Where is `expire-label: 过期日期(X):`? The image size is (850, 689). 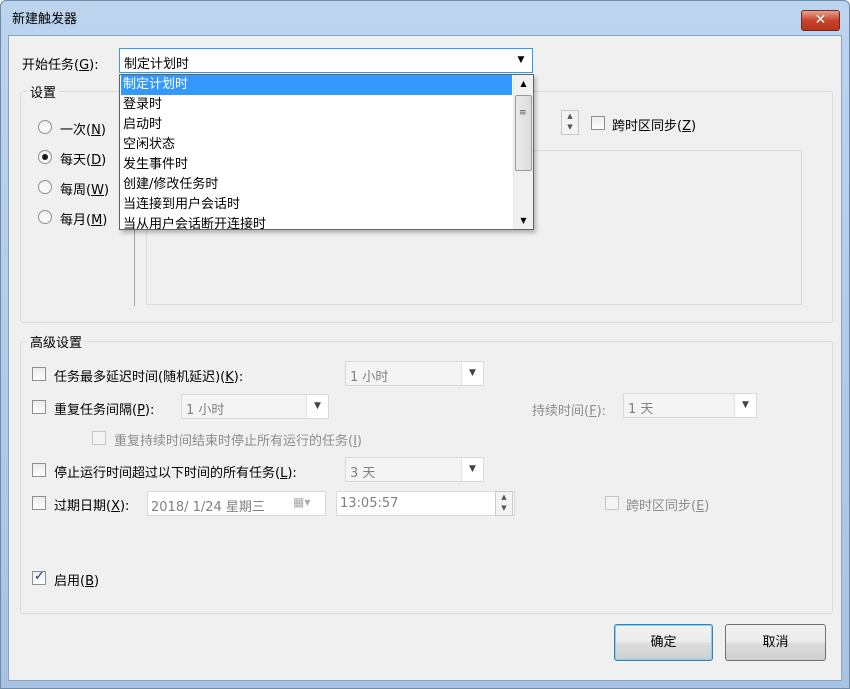
expire-label: 过期日期(X): is located at coordinates (91, 504).